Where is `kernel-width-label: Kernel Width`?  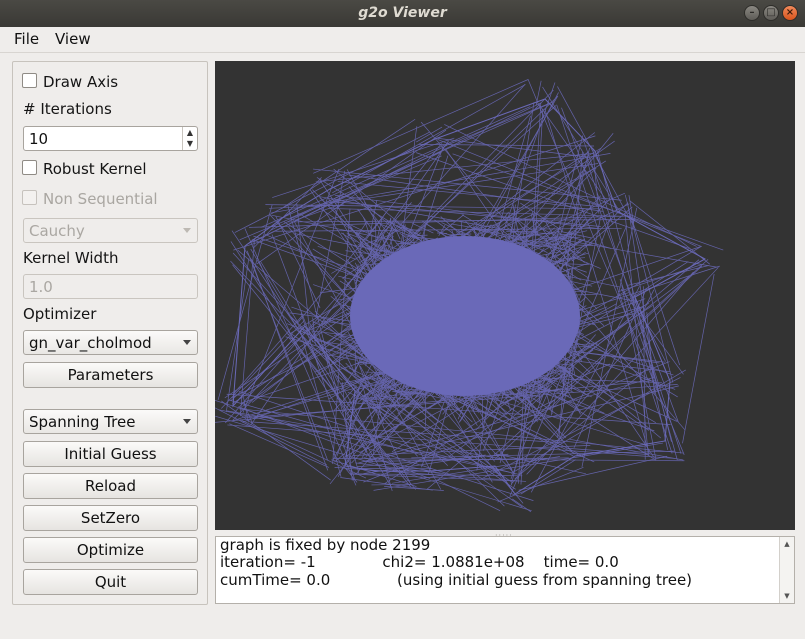 kernel-width-label: Kernel Width is located at coordinates (71, 258).